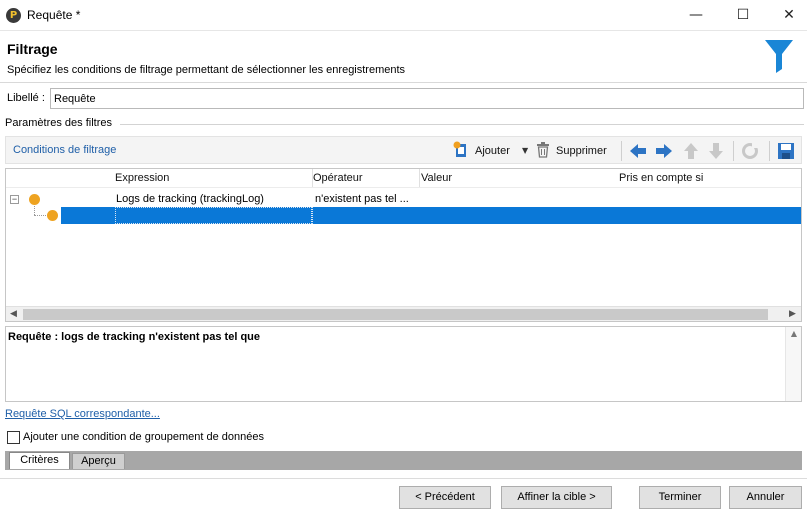 The width and height of the screenshot is (807, 519). What do you see at coordinates (65, 150) in the screenshot?
I see `conditions-title: Conditions de filtrage` at bounding box center [65, 150].